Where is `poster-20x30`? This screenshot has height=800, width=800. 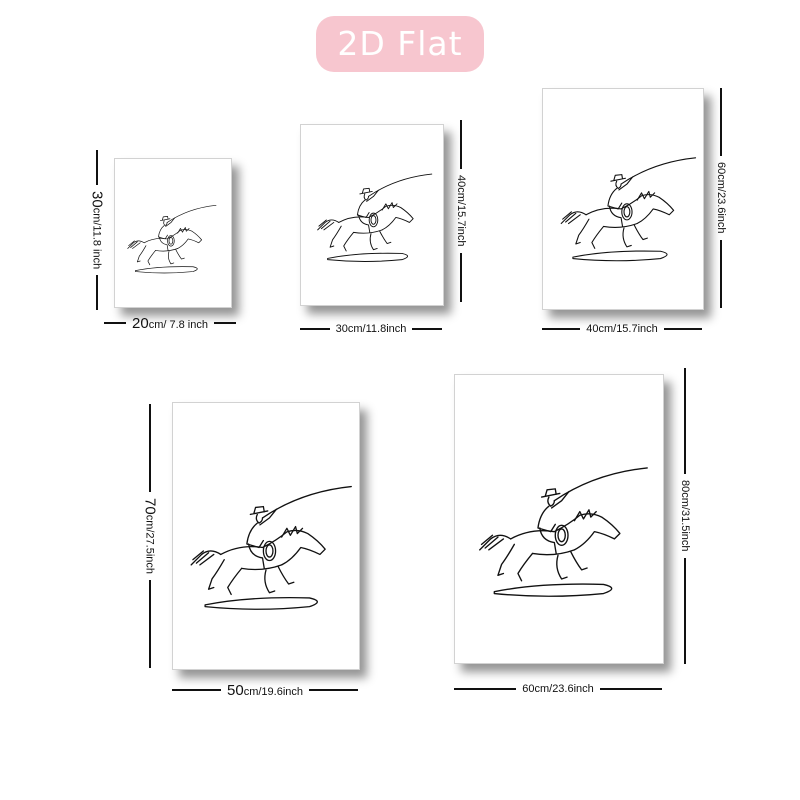
poster-20x30 is located at coordinates (173, 233).